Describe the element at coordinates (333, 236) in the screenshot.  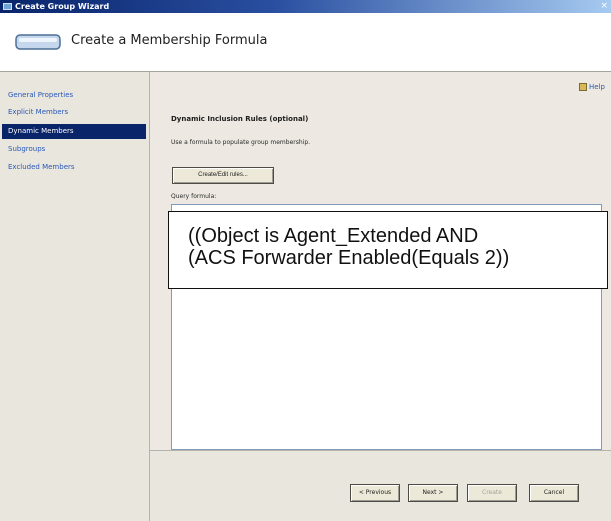
I see `formula-line-1: ((Object is Agent_Extended AND` at that location.